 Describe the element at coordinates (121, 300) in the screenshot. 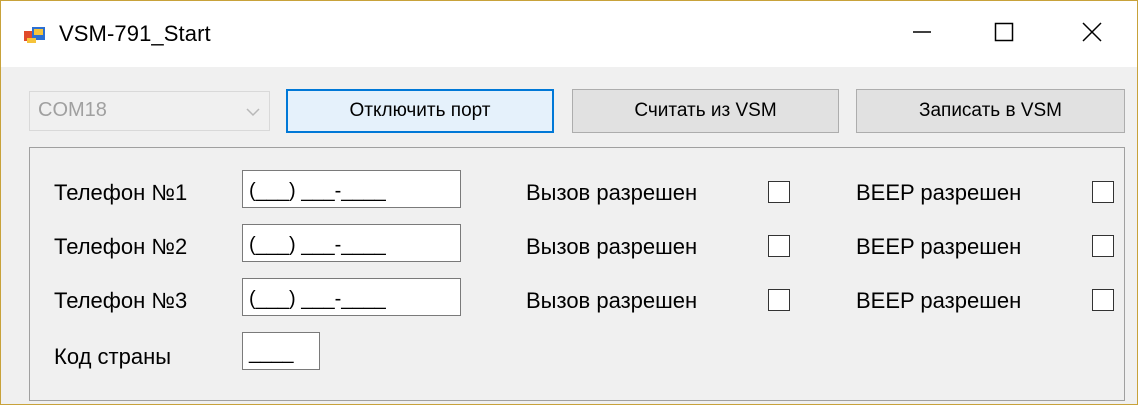

I see `phone-3-label: Телефон №3` at that location.